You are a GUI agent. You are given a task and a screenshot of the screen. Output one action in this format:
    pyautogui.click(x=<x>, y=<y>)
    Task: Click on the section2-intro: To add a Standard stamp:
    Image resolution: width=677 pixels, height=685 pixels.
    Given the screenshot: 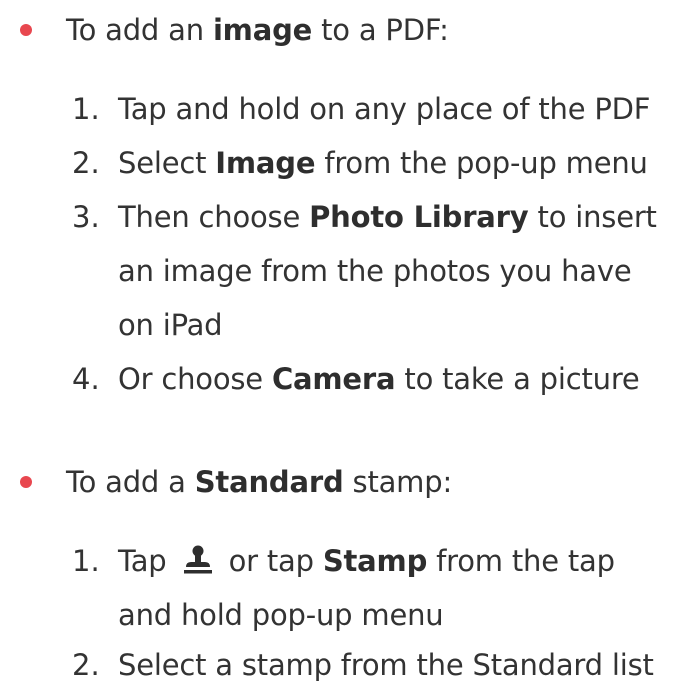 What is the action you would take?
    pyautogui.click(x=259, y=482)
    